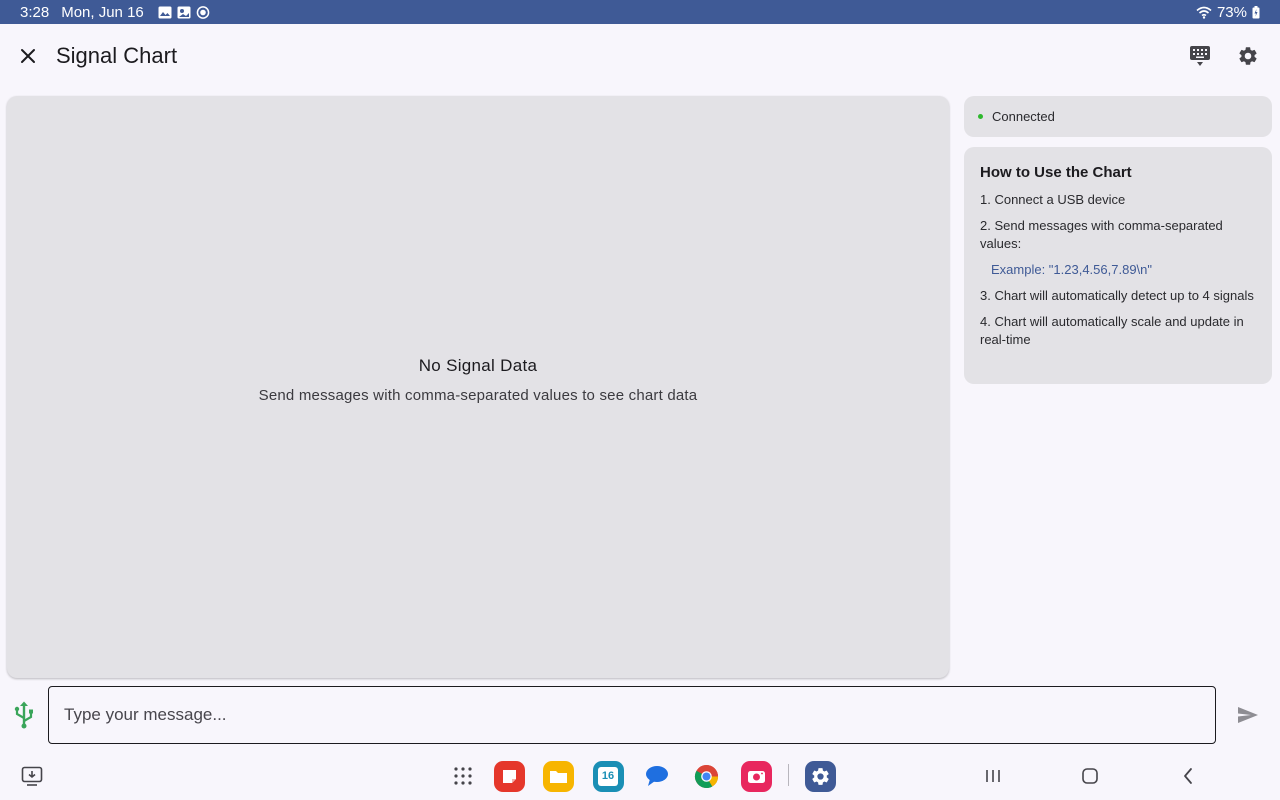  I want to click on settings-gear-icon, so click(1248, 56).